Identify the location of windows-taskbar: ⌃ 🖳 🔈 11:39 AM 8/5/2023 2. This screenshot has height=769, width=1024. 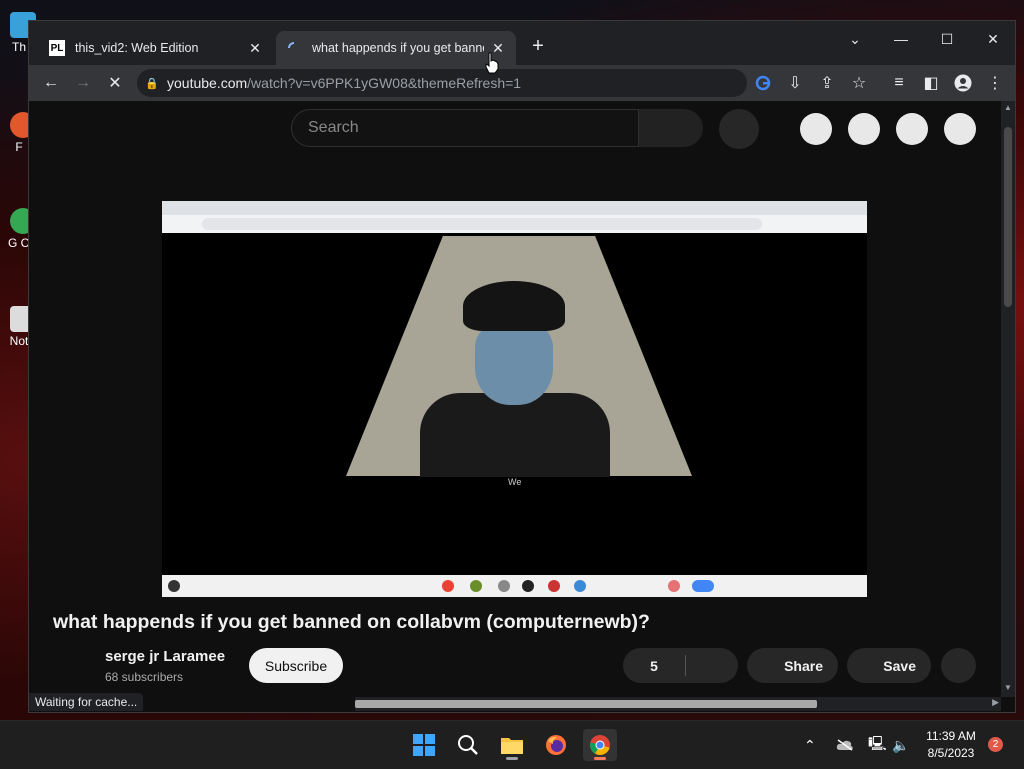
(512, 744).